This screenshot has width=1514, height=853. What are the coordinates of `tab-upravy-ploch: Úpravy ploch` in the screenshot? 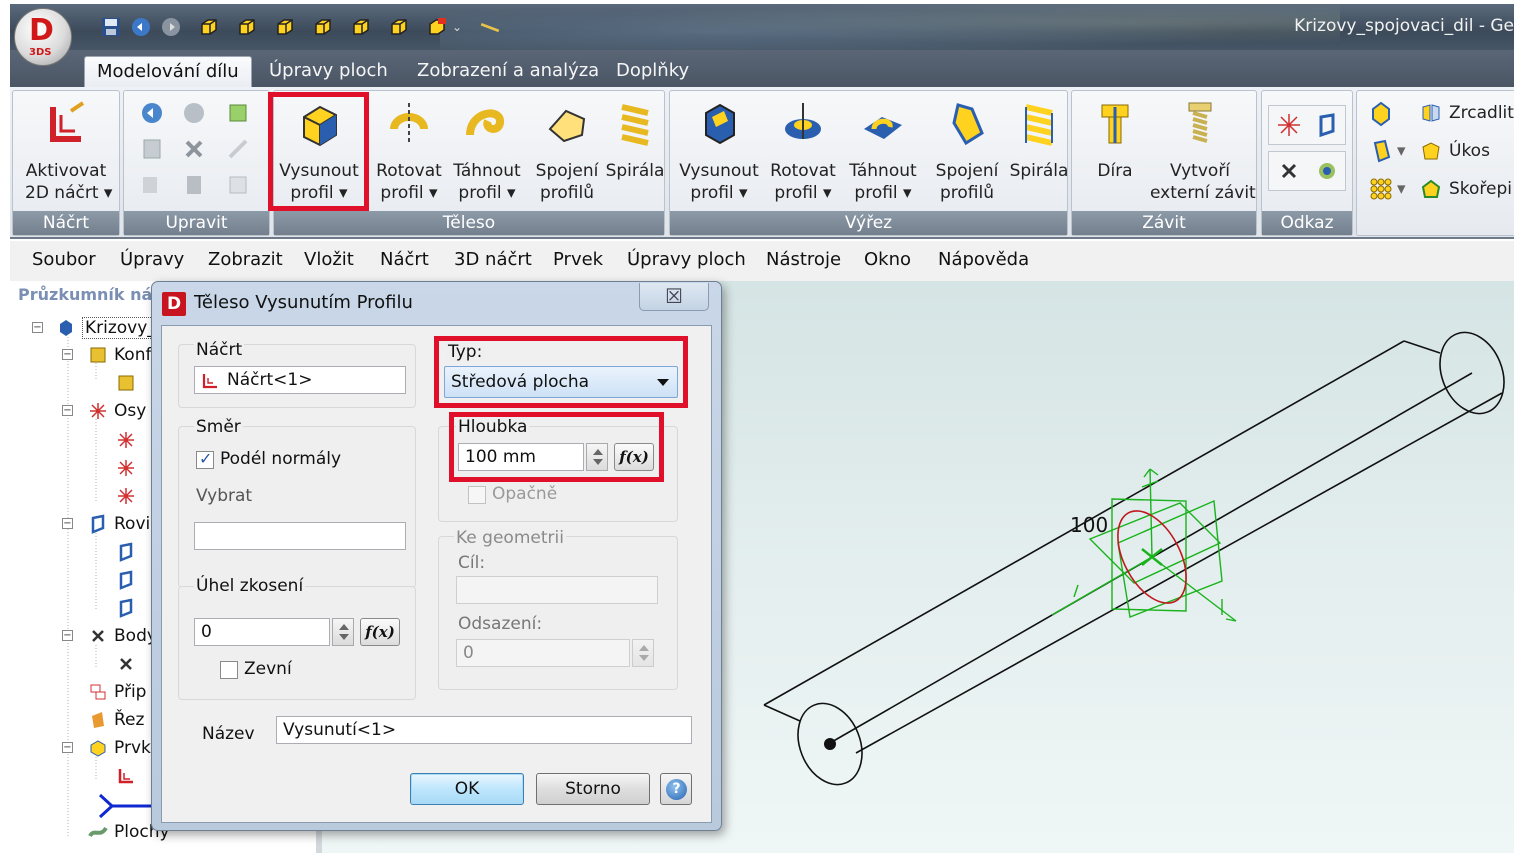 It's located at (328, 72).